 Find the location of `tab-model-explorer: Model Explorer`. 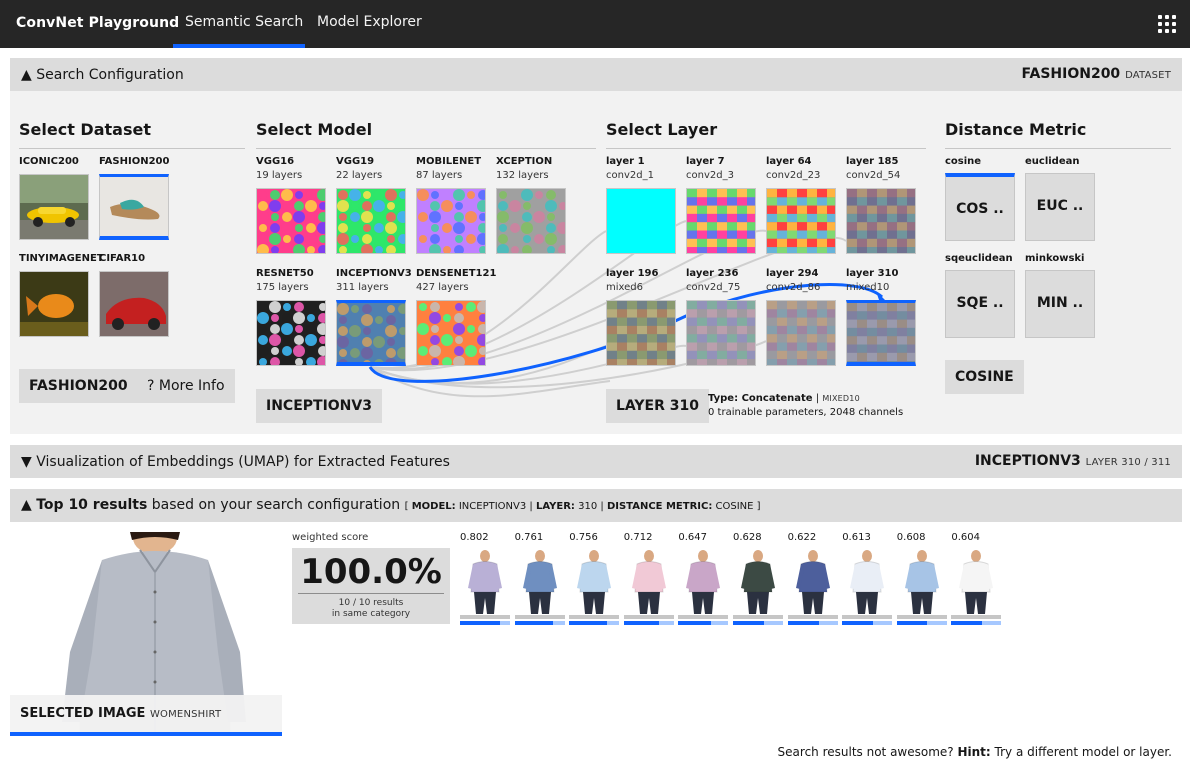

tab-model-explorer: Model Explorer is located at coordinates (369, 22).